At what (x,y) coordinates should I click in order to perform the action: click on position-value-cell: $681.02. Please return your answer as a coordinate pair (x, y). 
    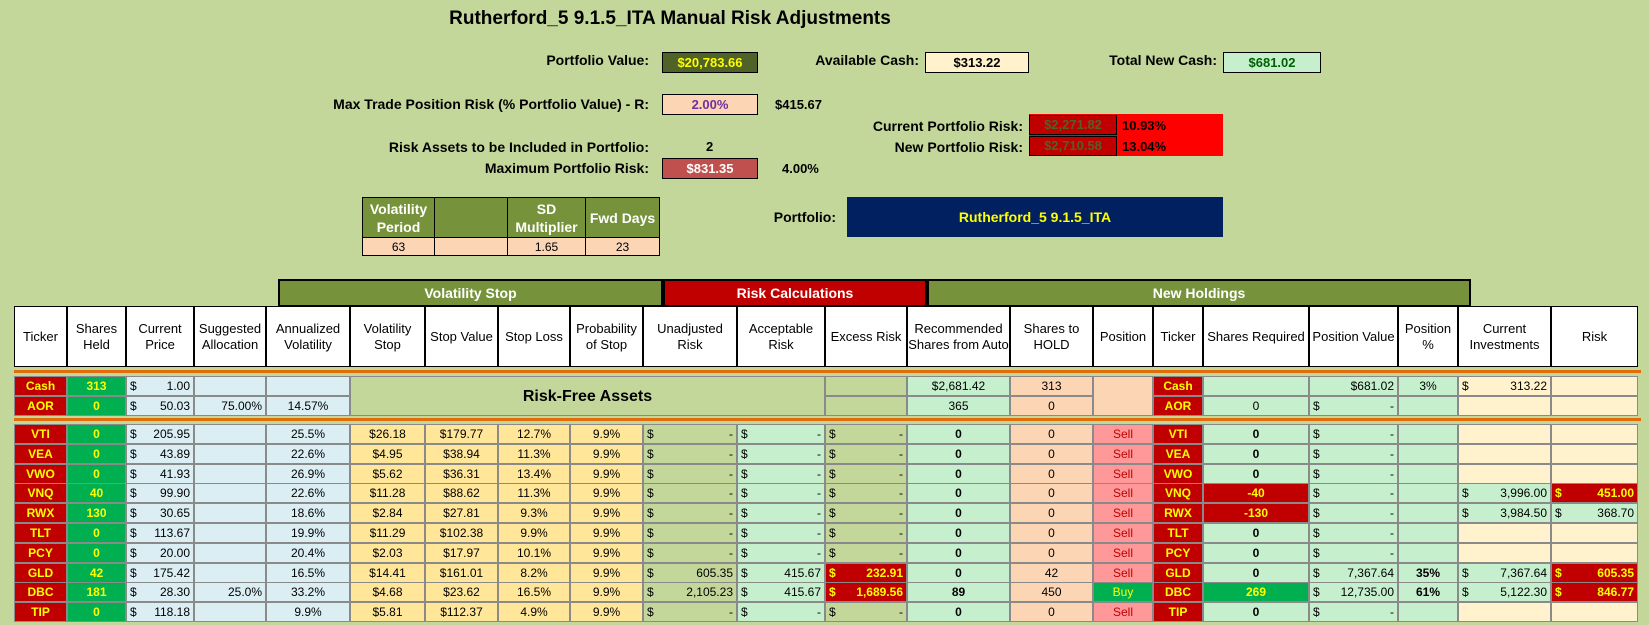
    Looking at the image, I should click on (1353, 386).